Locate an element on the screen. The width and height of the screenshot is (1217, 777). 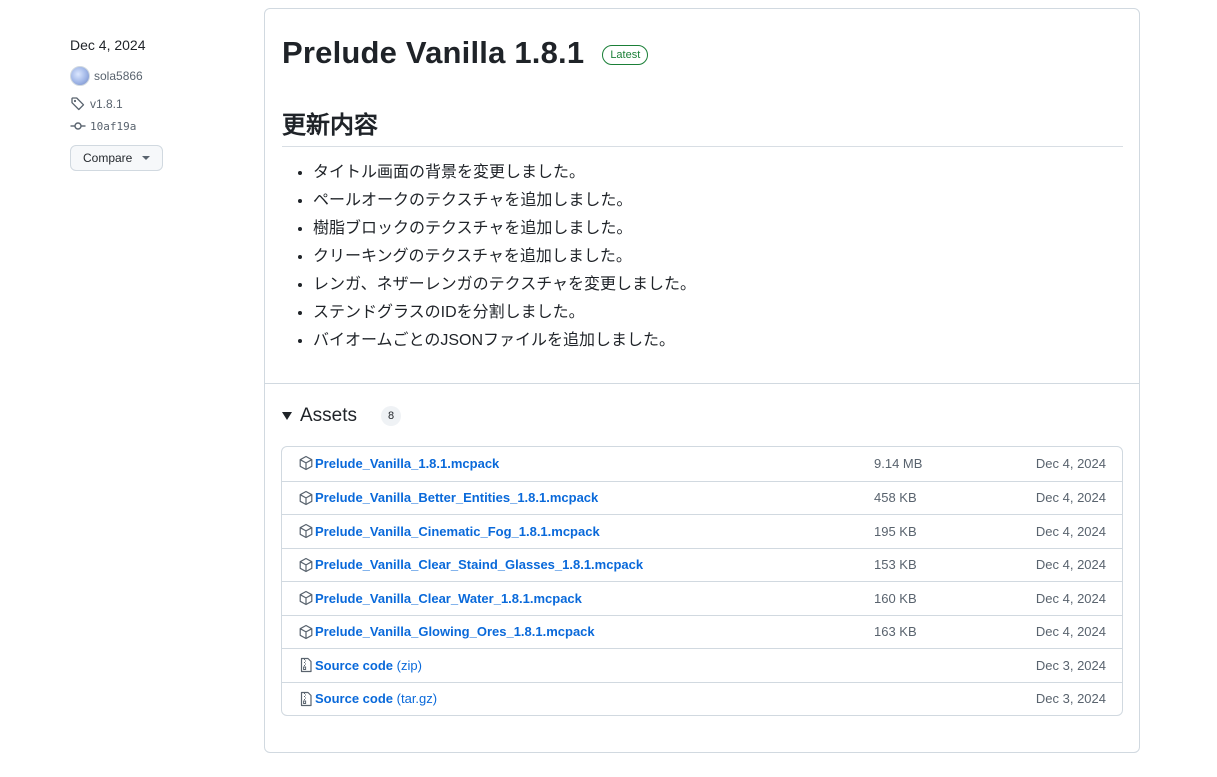
assets-count-badge: 8 is located at coordinates (391, 416).